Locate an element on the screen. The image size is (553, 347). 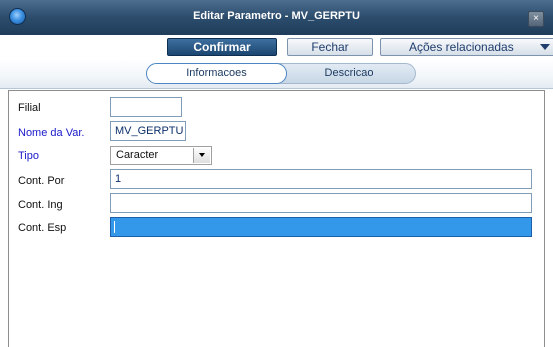
cont-por-field: 1 is located at coordinates (321, 179).